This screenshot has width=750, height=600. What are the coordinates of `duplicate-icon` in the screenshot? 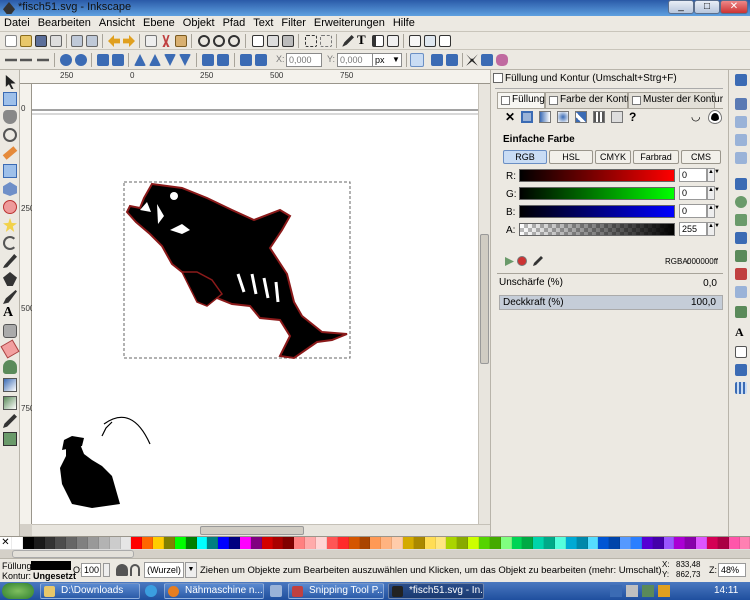 It's located at (258, 41).